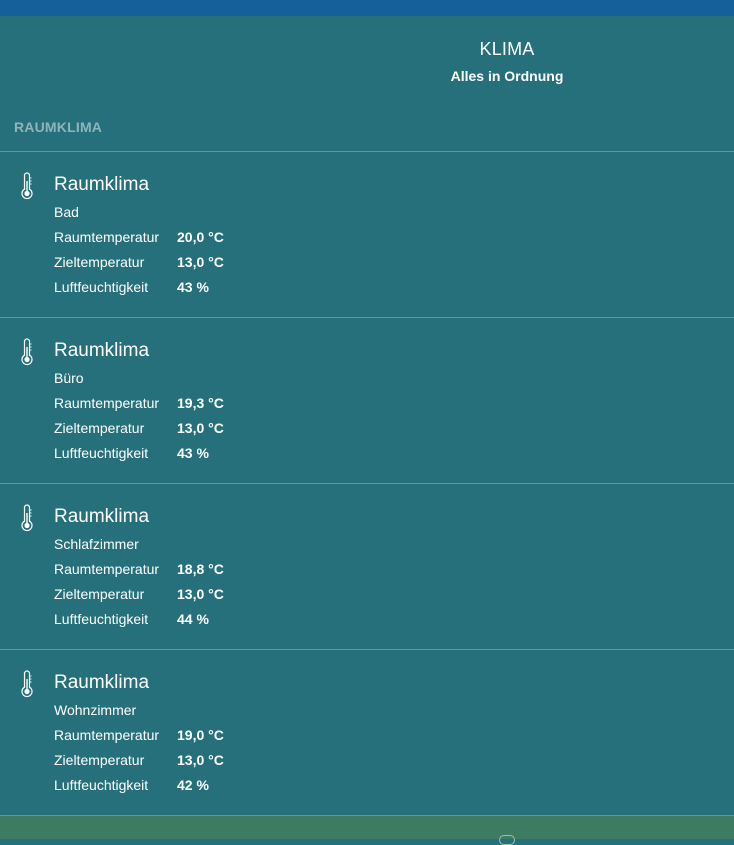 This screenshot has width=734, height=845. I want to click on device-room: Schlafzimmer, so click(96, 544).